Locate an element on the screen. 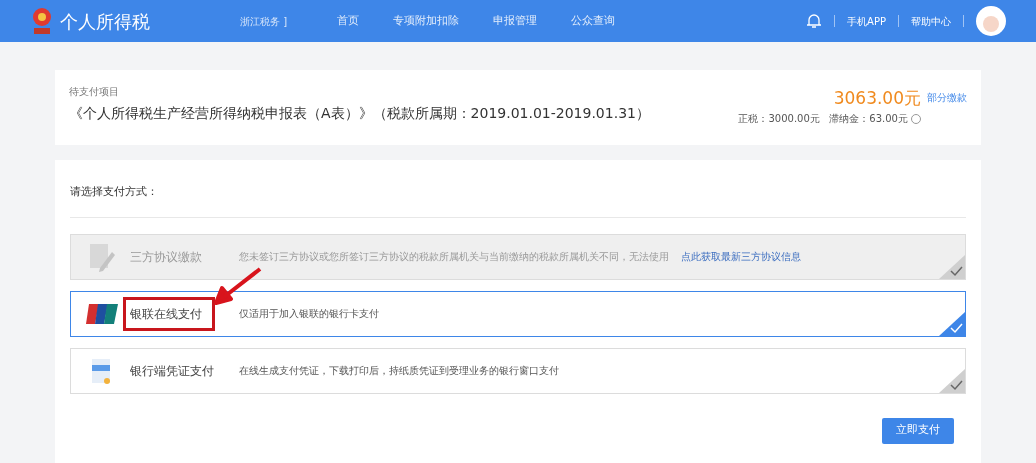 This screenshot has width=1036, height=463. emblem-icon is located at coordinates (42, 21).